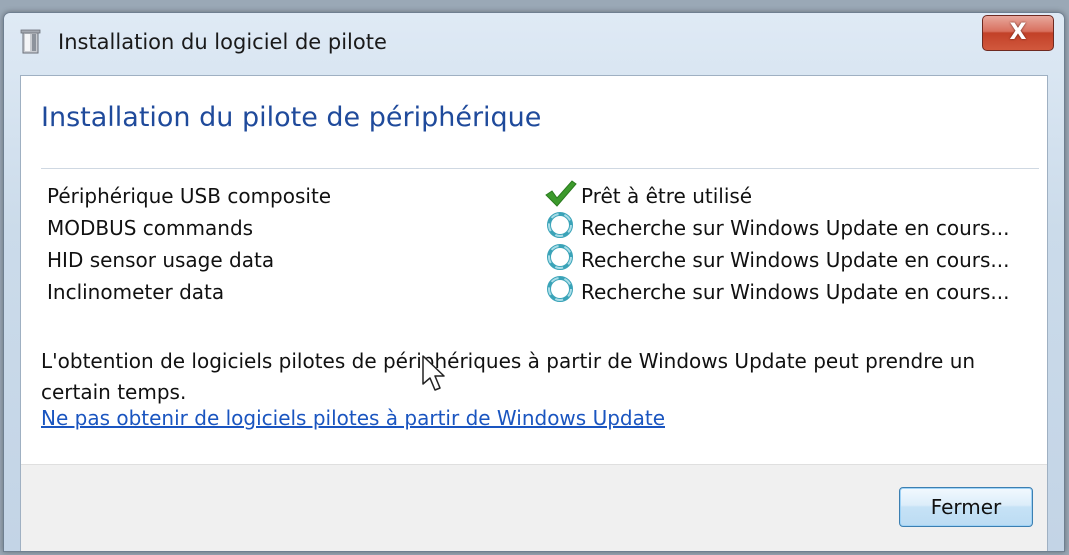 The width and height of the screenshot is (1069, 555). What do you see at coordinates (433, 373) in the screenshot?
I see `mouse-cursor-icon` at bounding box center [433, 373].